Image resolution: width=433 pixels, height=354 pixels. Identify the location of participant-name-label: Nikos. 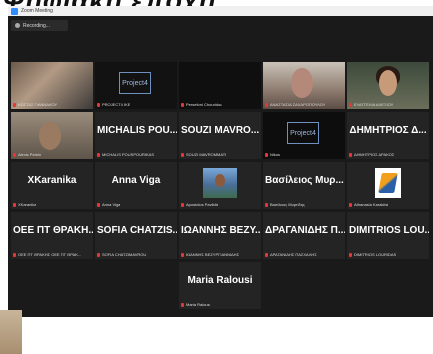
(272, 154).